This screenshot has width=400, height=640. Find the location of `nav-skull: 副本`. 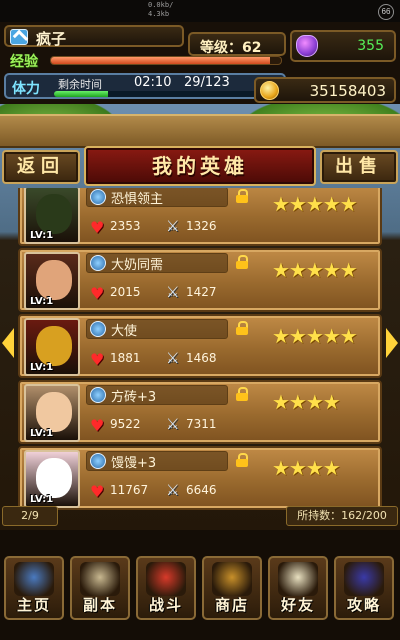

nav-skull: 副本 is located at coordinates (100, 588).